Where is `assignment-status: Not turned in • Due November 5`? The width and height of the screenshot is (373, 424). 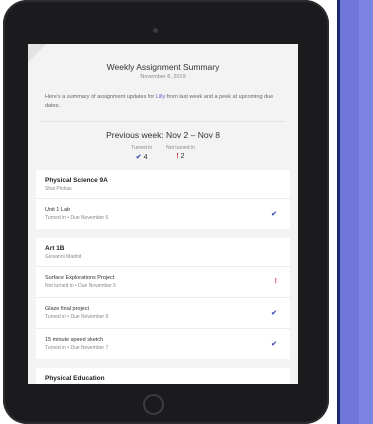
assignment-status: Not turned in • Due November 5 is located at coordinates (80, 285).